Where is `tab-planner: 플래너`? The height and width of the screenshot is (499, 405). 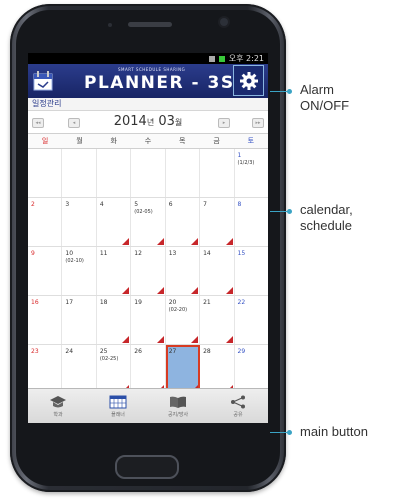 tab-planner: 플래너 is located at coordinates (118, 406).